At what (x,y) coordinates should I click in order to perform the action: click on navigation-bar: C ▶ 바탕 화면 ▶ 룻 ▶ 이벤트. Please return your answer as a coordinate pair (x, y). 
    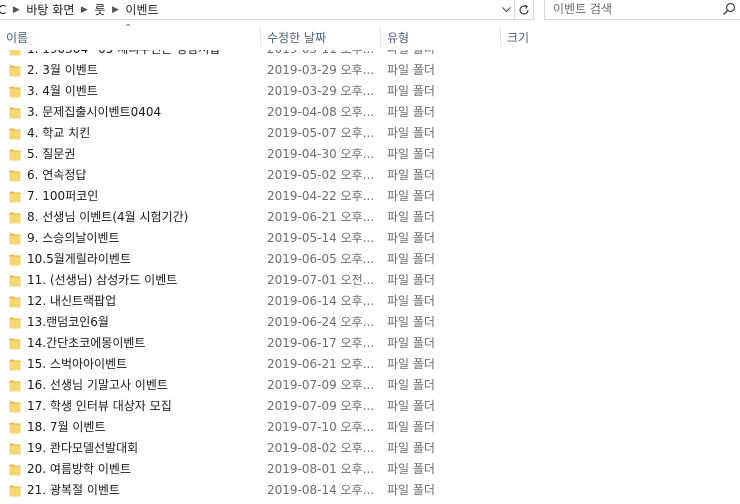
    Looking at the image, I should click on (370, 13).